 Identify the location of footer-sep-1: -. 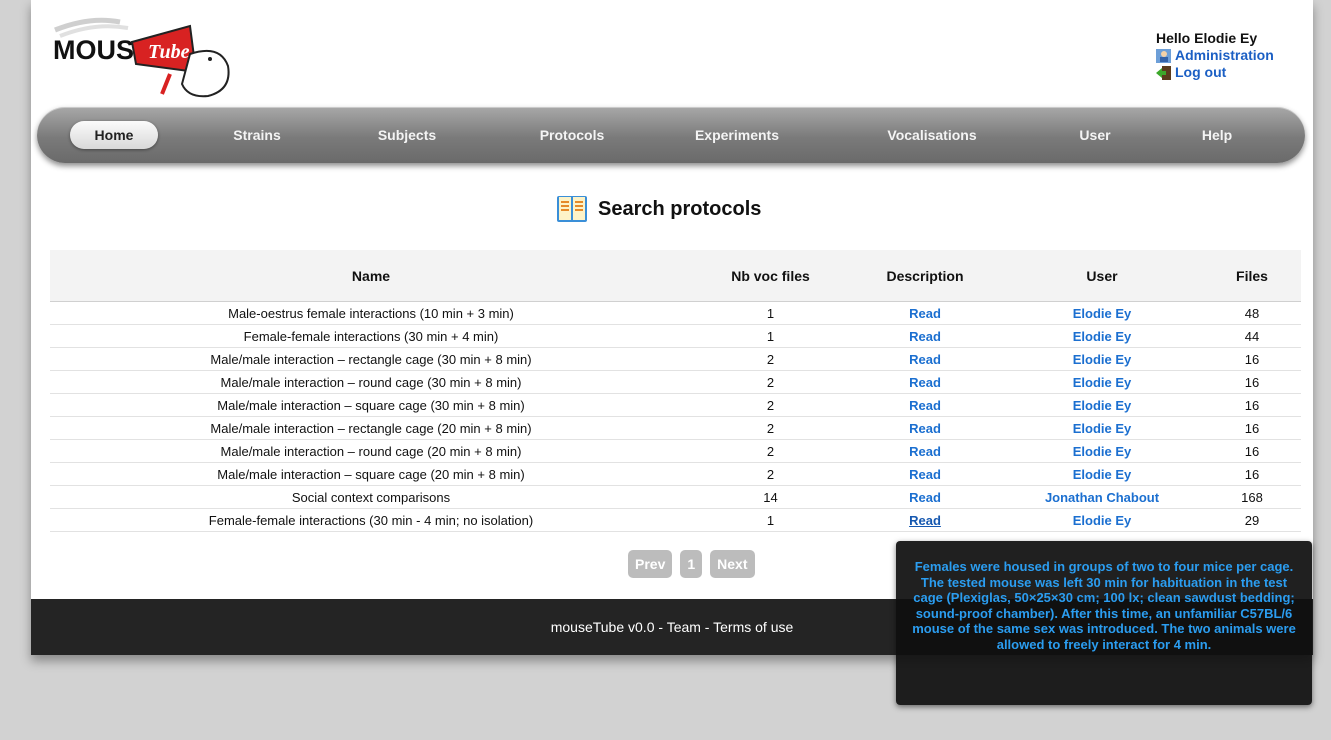
(660, 627).